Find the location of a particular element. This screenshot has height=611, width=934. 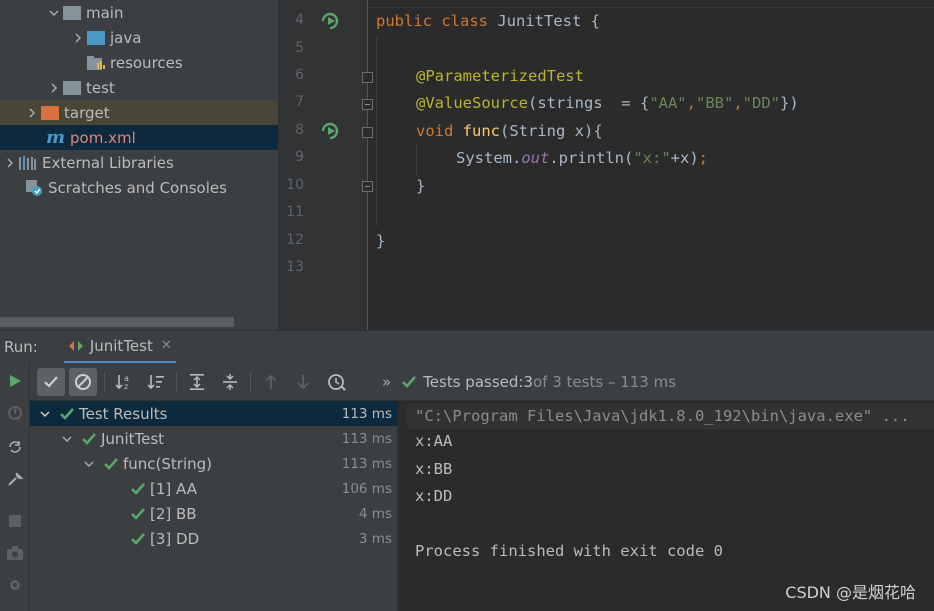

code-token: ; is located at coordinates (703, 158).